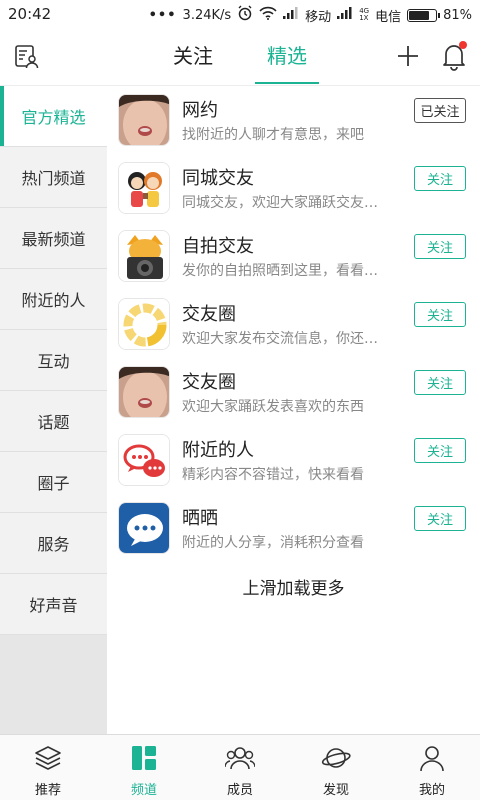 The height and width of the screenshot is (800, 480). What do you see at coordinates (388, 17) in the screenshot?
I see `carrier-2: 电信` at bounding box center [388, 17].